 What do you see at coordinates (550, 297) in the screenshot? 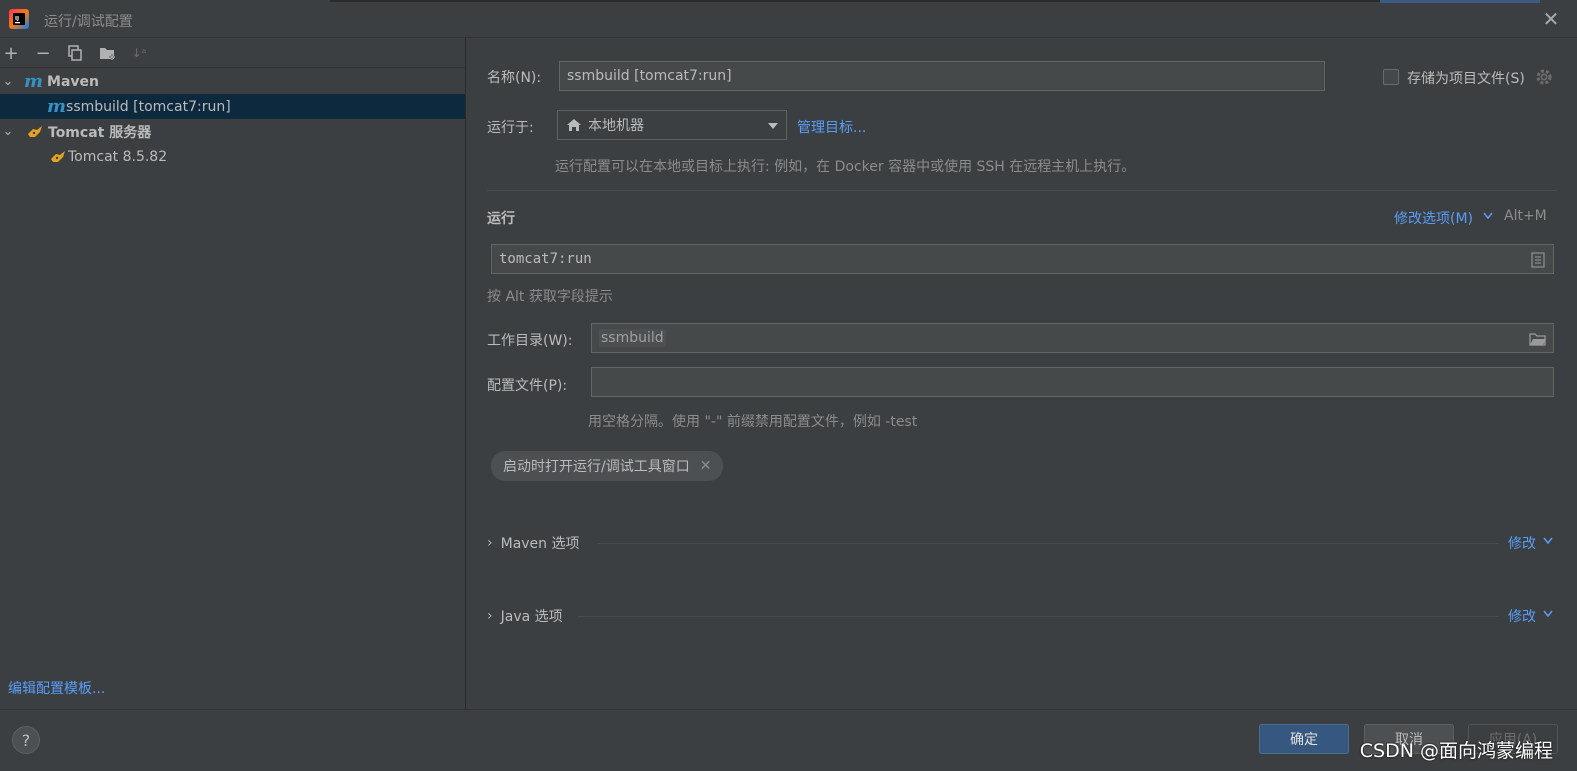
I see `alt-hint: 按 Alt 获取字段提示` at bounding box center [550, 297].